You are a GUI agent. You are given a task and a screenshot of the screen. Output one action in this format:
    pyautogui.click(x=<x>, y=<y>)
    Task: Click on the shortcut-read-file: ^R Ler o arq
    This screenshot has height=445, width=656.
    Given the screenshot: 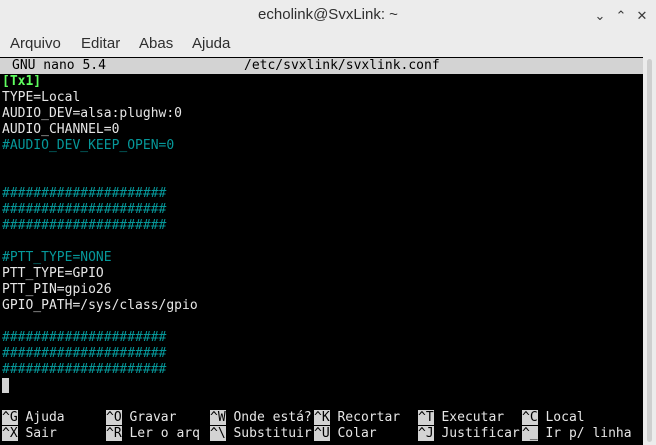 What is the action you would take?
    pyautogui.click(x=153, y=434)
    